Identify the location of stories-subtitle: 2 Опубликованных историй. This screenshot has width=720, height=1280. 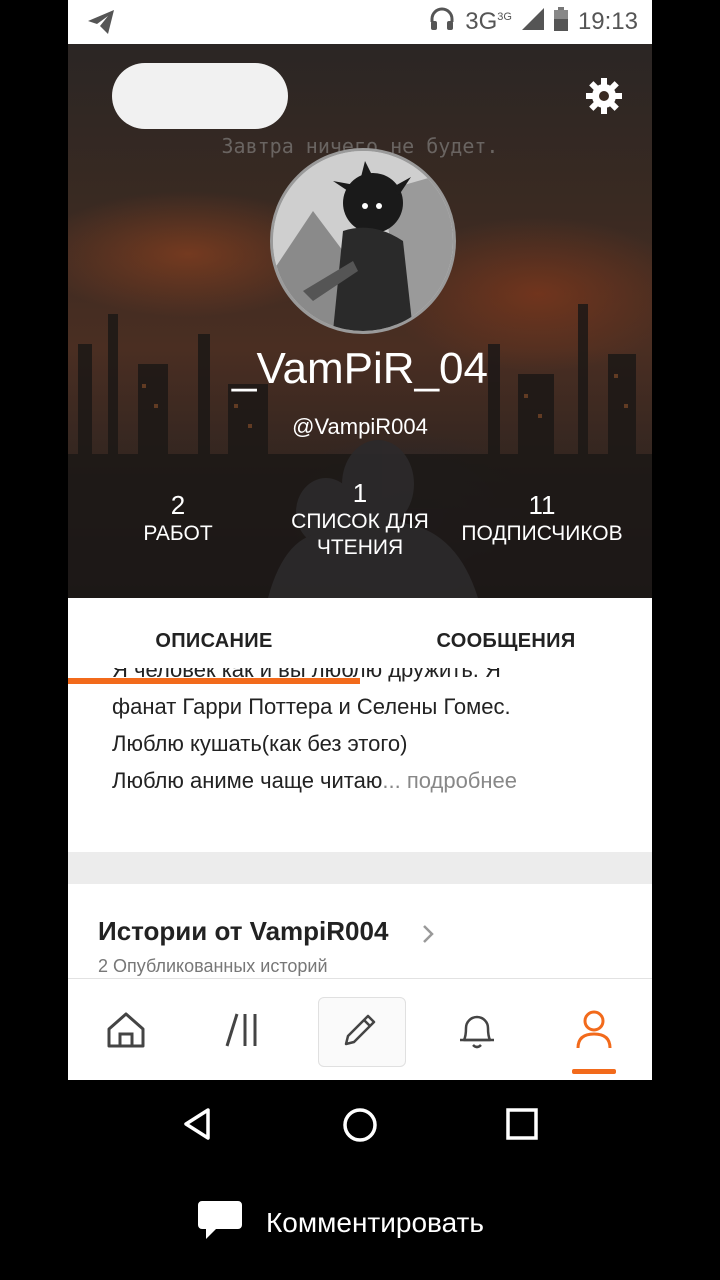
(213, 966).